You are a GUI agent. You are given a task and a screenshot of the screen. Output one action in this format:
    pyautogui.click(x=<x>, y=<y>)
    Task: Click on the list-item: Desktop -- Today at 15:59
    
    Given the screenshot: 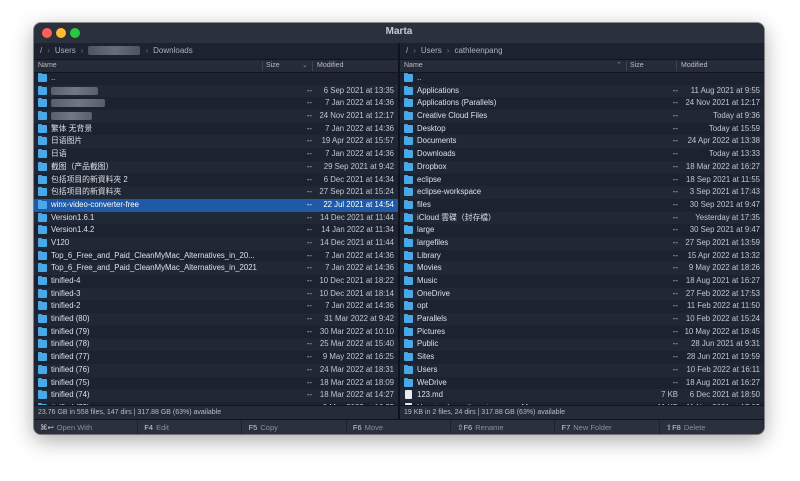 What is the action you would take?
    pyautogui.click(x=582, y=129)
    